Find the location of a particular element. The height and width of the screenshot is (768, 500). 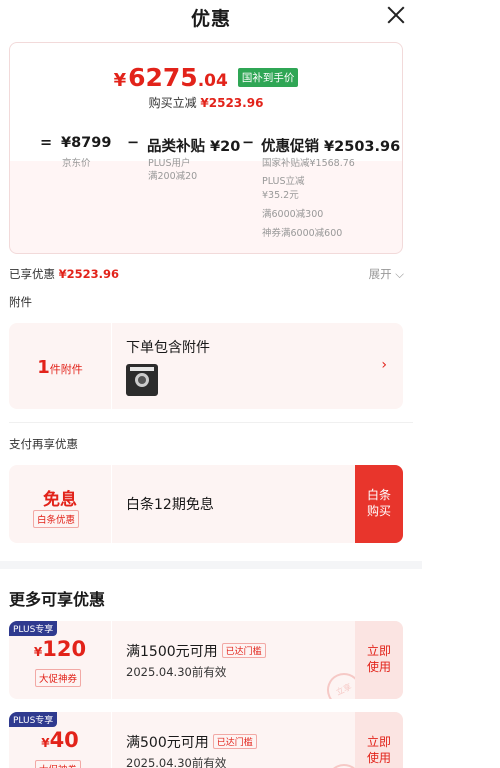

jd-price-value: ¥8799 is located at coordinates (86, 143).